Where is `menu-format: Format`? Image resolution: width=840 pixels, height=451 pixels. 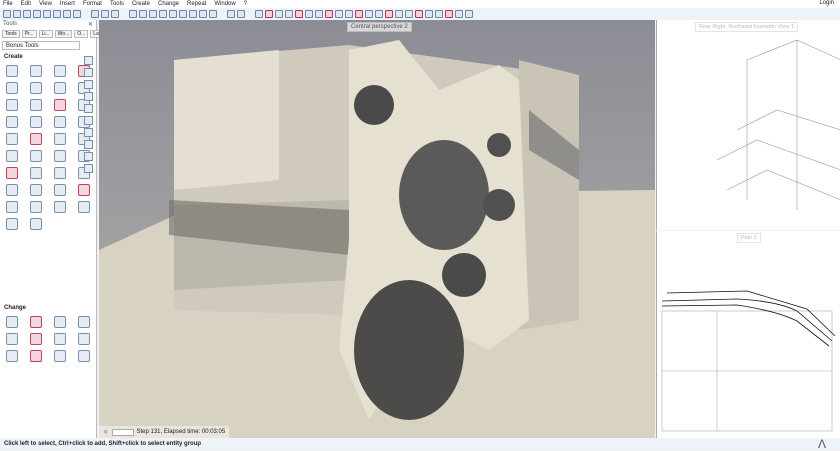
menu-format: Format is located at coordinates (92, 4).